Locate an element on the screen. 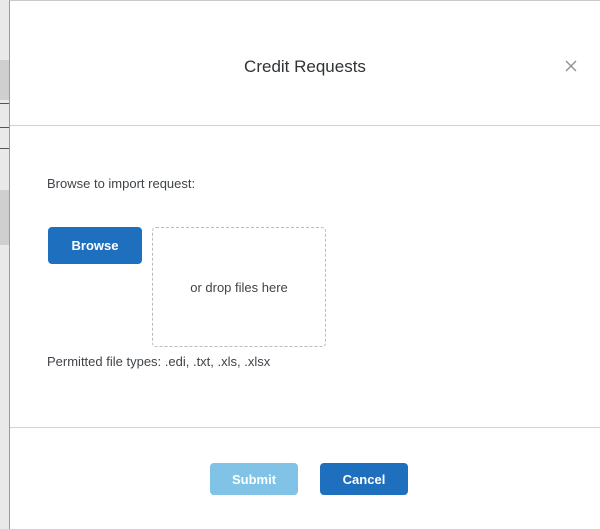 The width and height of the screenshot is (600, 529). browse-button: Browse is located at coordinates (95, 245).